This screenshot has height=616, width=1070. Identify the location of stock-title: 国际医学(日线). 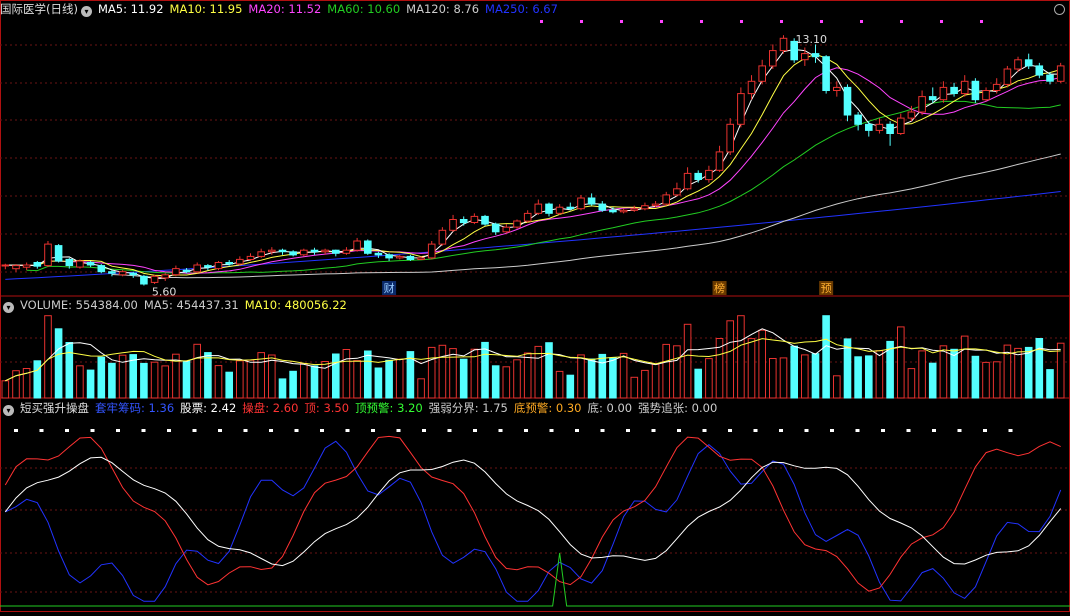
(39, 9).